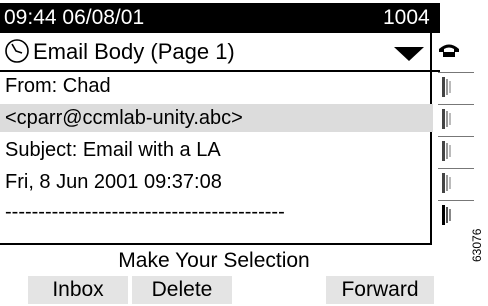  I want to click on email-subject-line: Subject: Email with a LA, so click(113, 150).